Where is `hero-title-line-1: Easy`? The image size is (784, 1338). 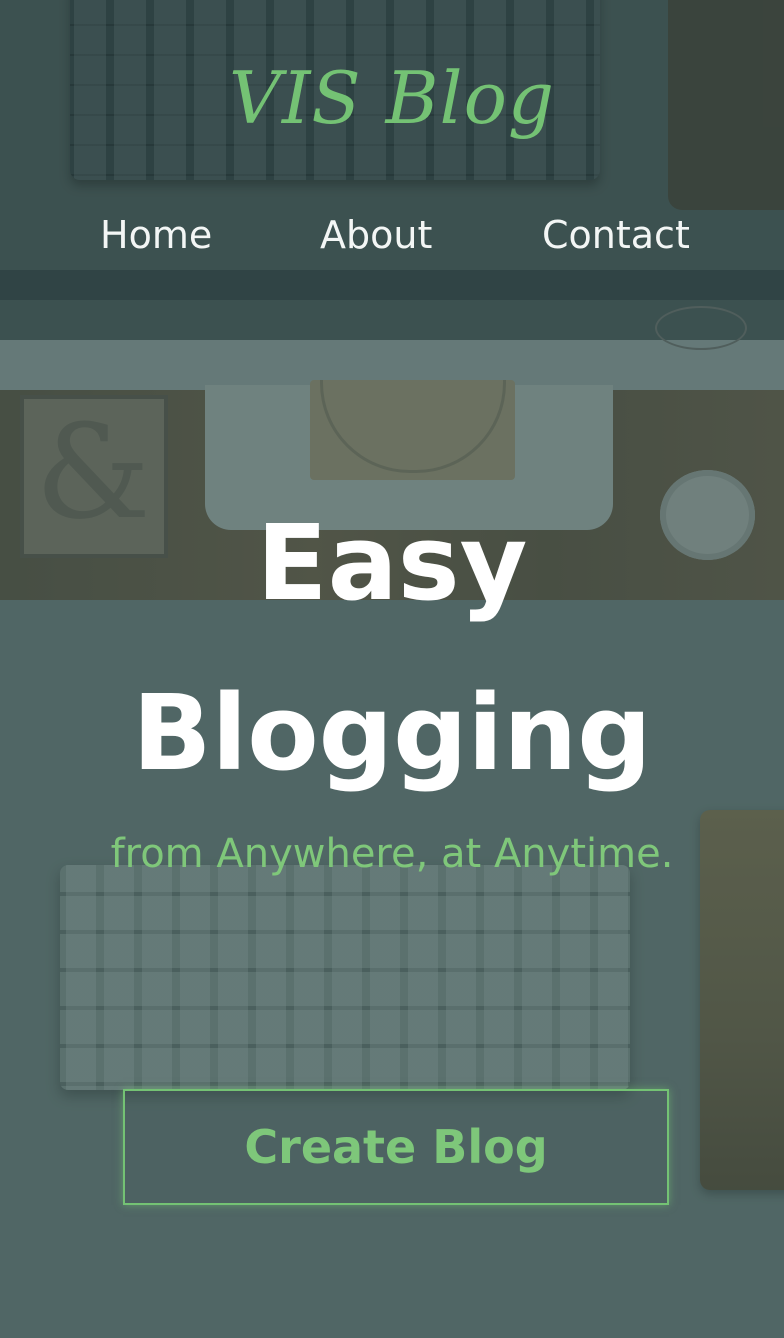 hero-title-line-1: Easy is located at coordinates (392, 563).